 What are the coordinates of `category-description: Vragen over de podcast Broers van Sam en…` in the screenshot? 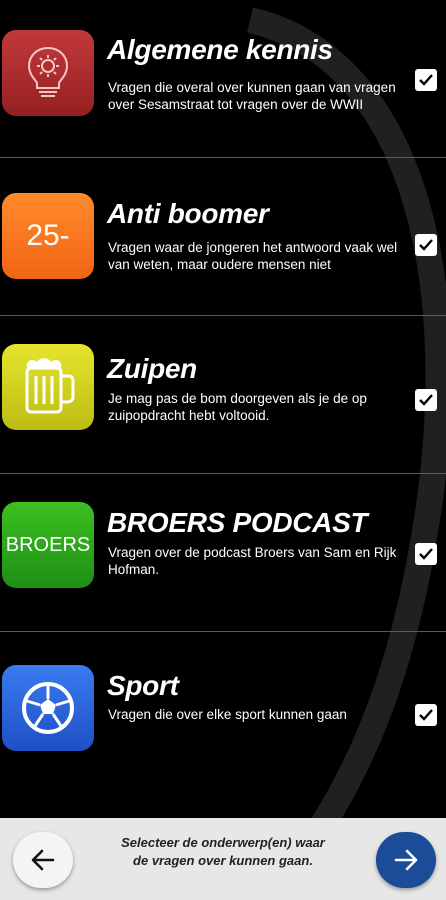 It's located at (252, 561).